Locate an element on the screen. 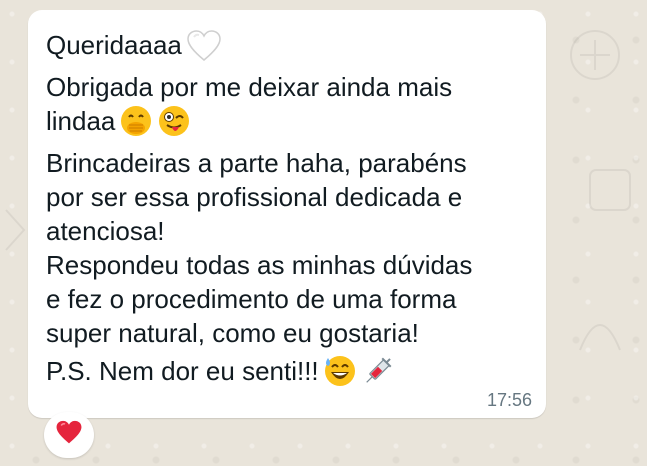 This screenshot has height=466, width=647. message-line: Brincadeiras a parte haha, parabéns is located at coordinates (256, 163).